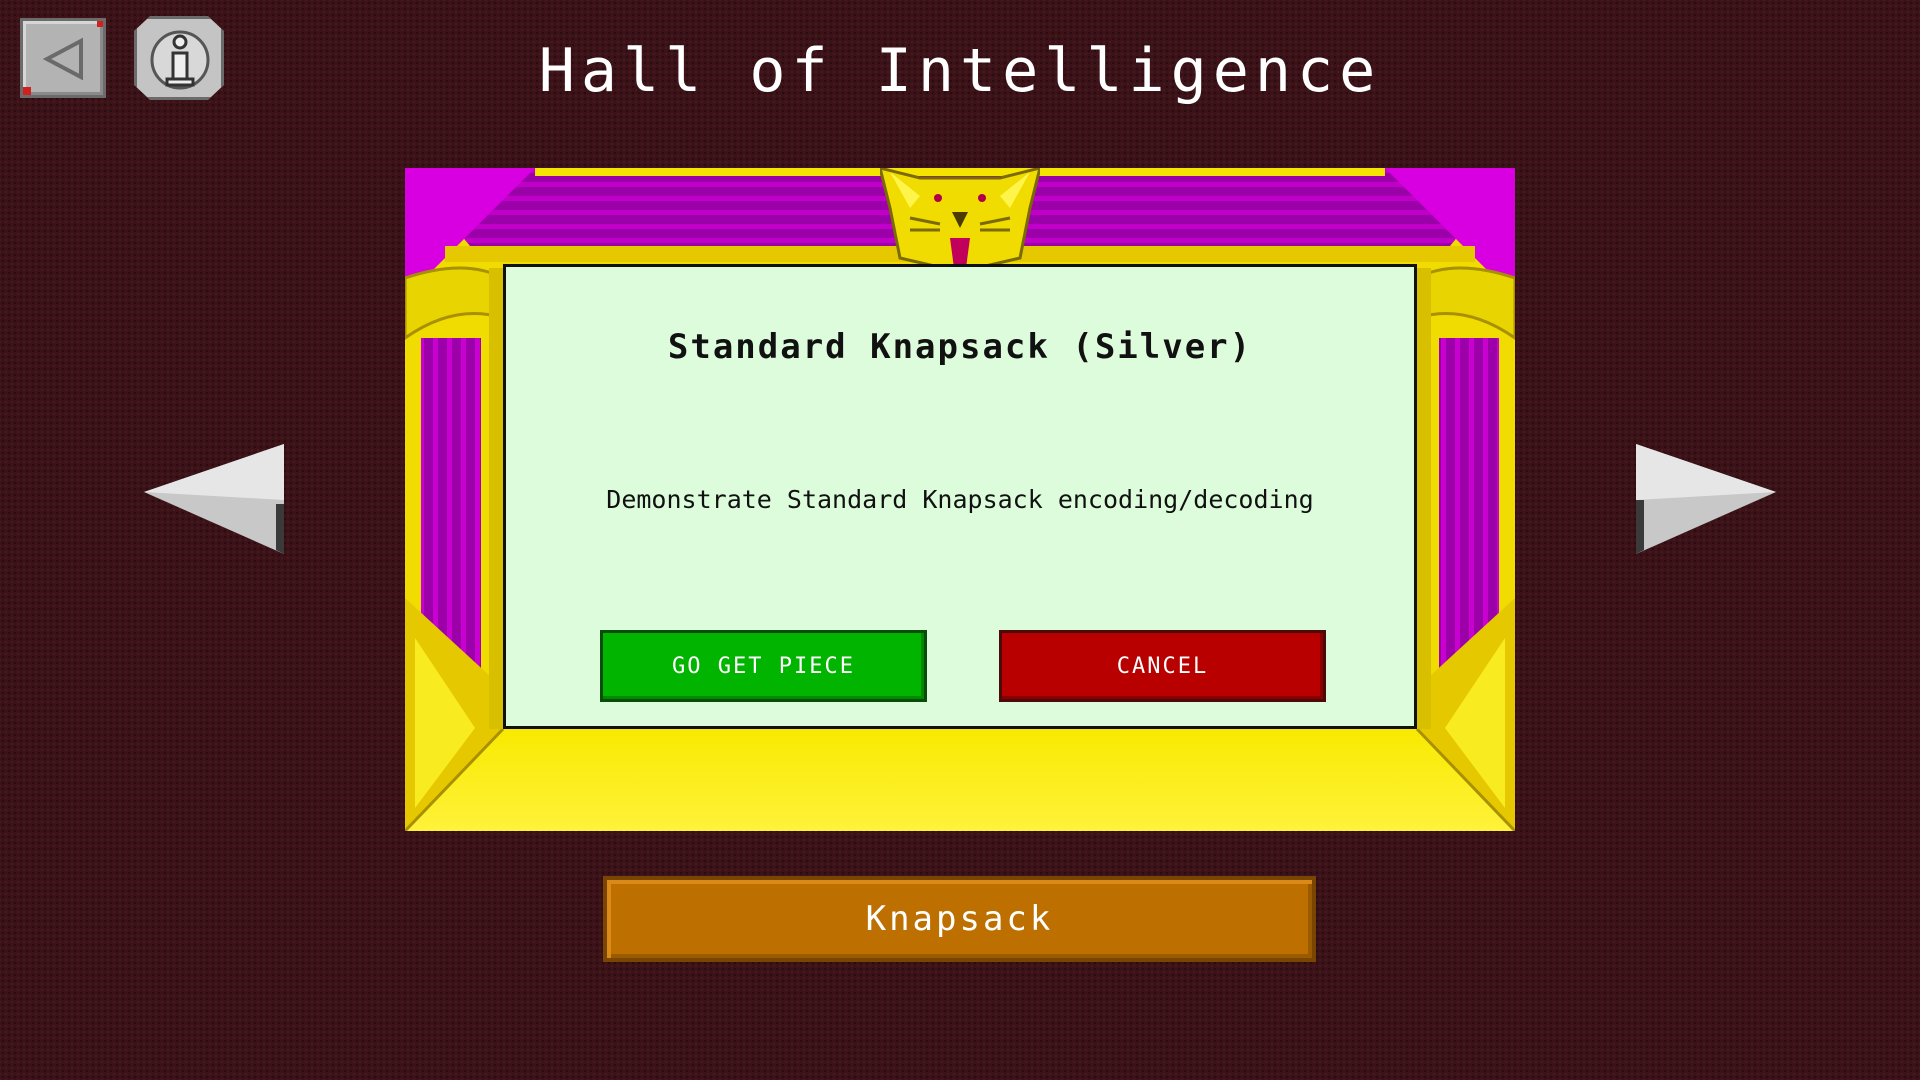 This screenshot has height=1080, width=1920. What do you see at coordinates (960, 347) in the screenshot?
I see `dialog-title: Standard Knapsack (Silver)` at bounding box center [960, 347].